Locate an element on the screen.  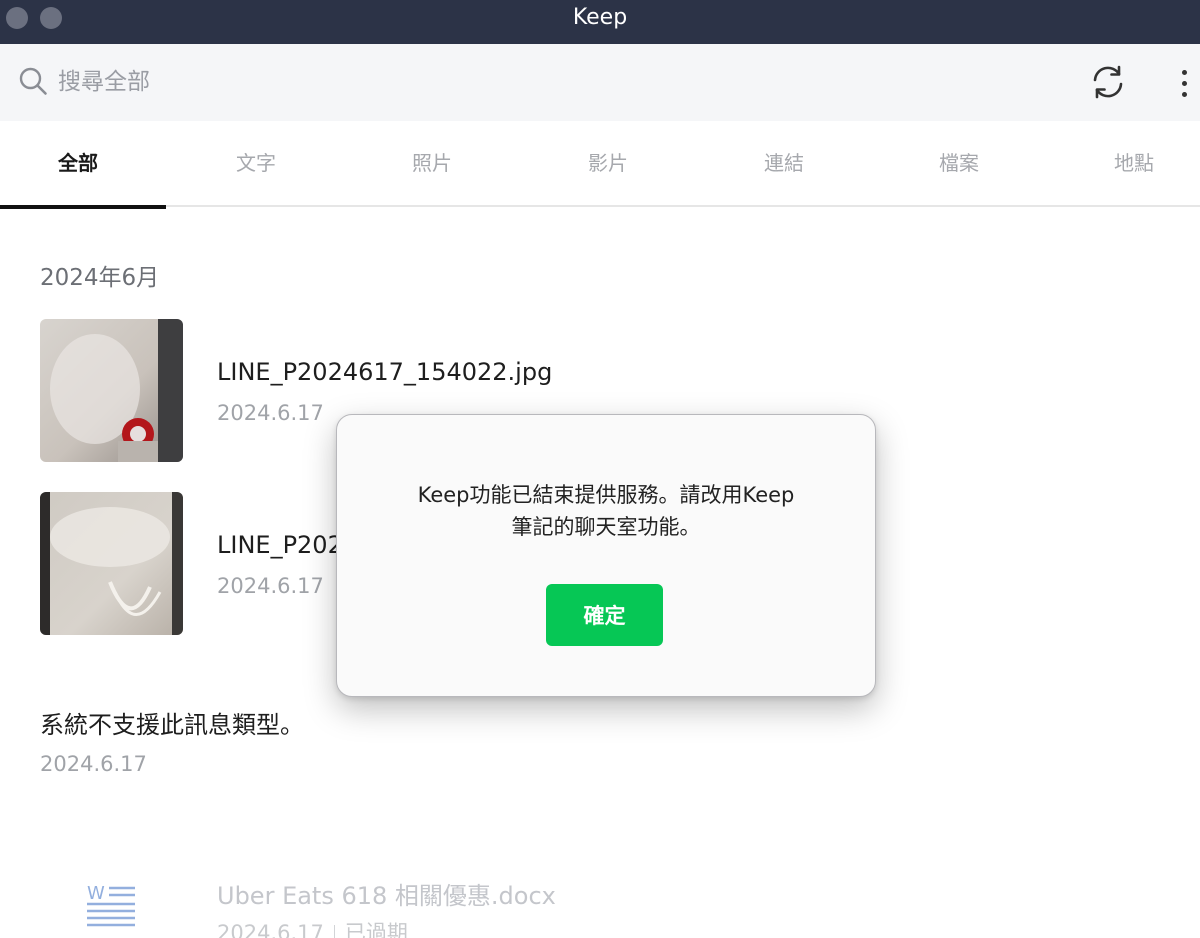
tab-text: 文字 is located at coordinates (256, 164).